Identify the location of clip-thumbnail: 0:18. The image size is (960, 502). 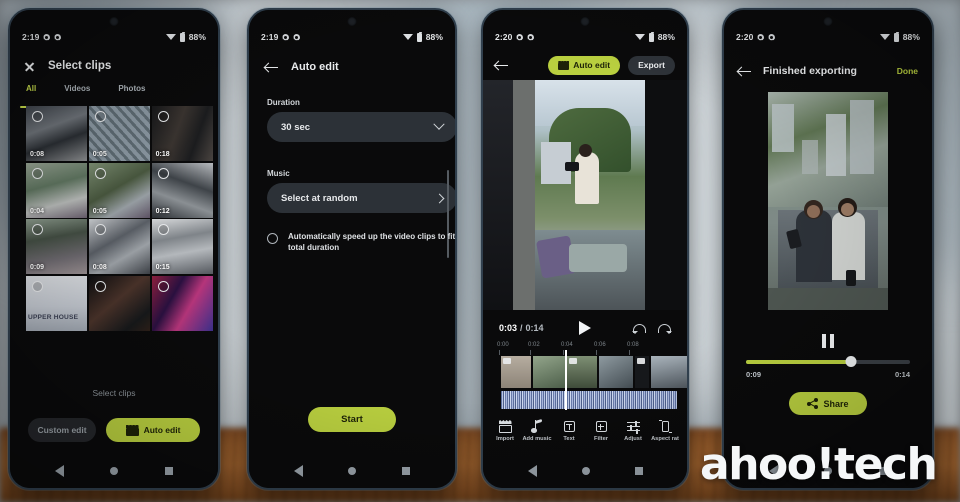
(182, 133).